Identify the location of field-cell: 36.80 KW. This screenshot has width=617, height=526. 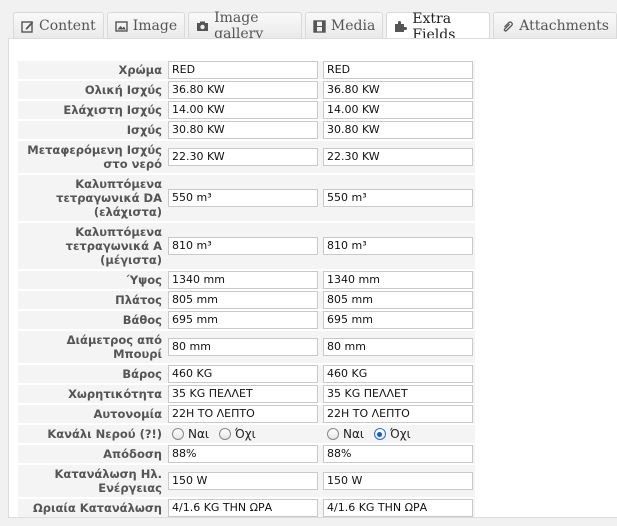
(243, 90).